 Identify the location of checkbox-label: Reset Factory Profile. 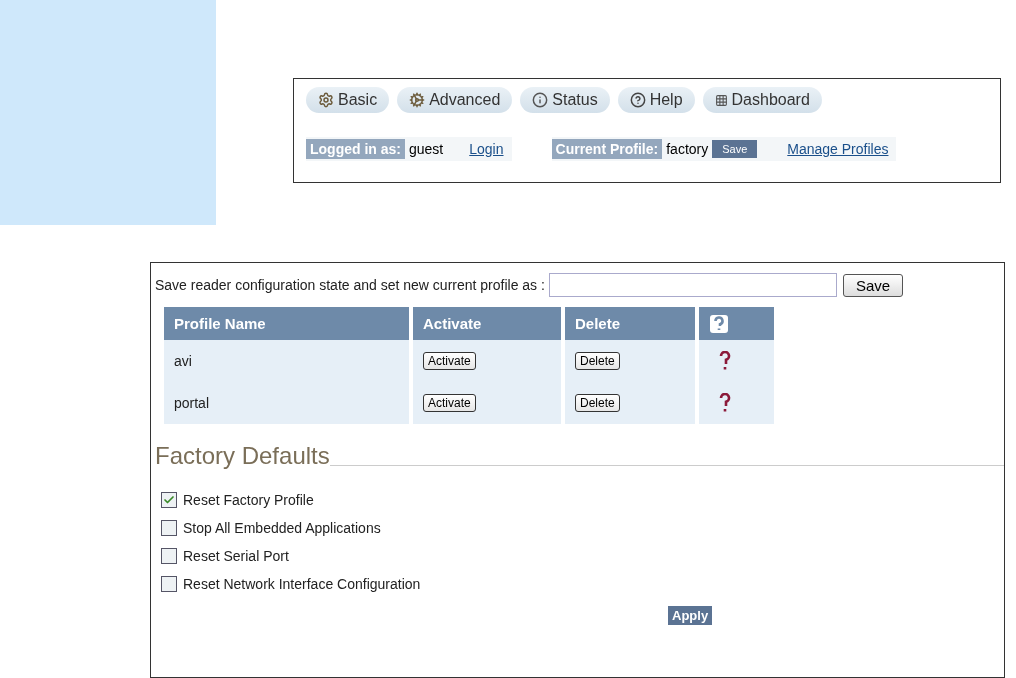
(248, 500).